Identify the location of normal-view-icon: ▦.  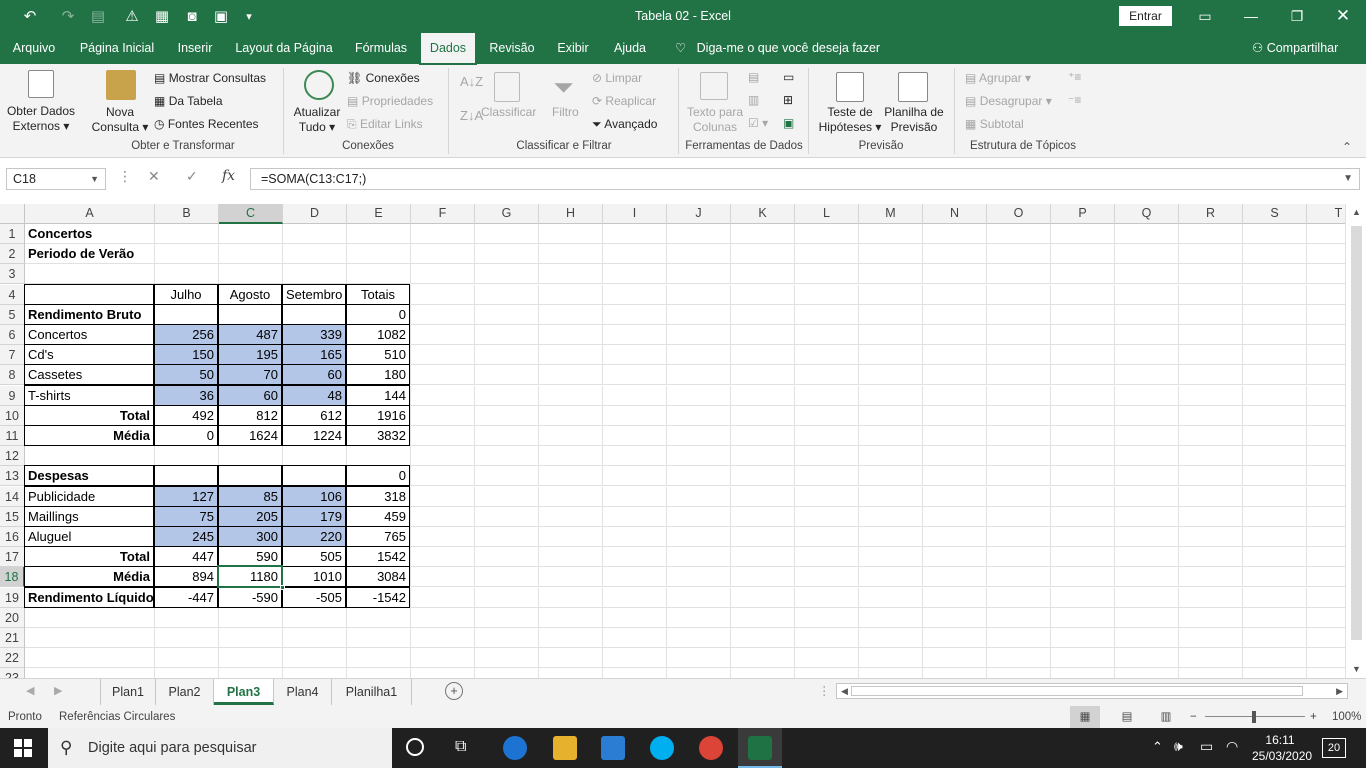
(1085, 717).